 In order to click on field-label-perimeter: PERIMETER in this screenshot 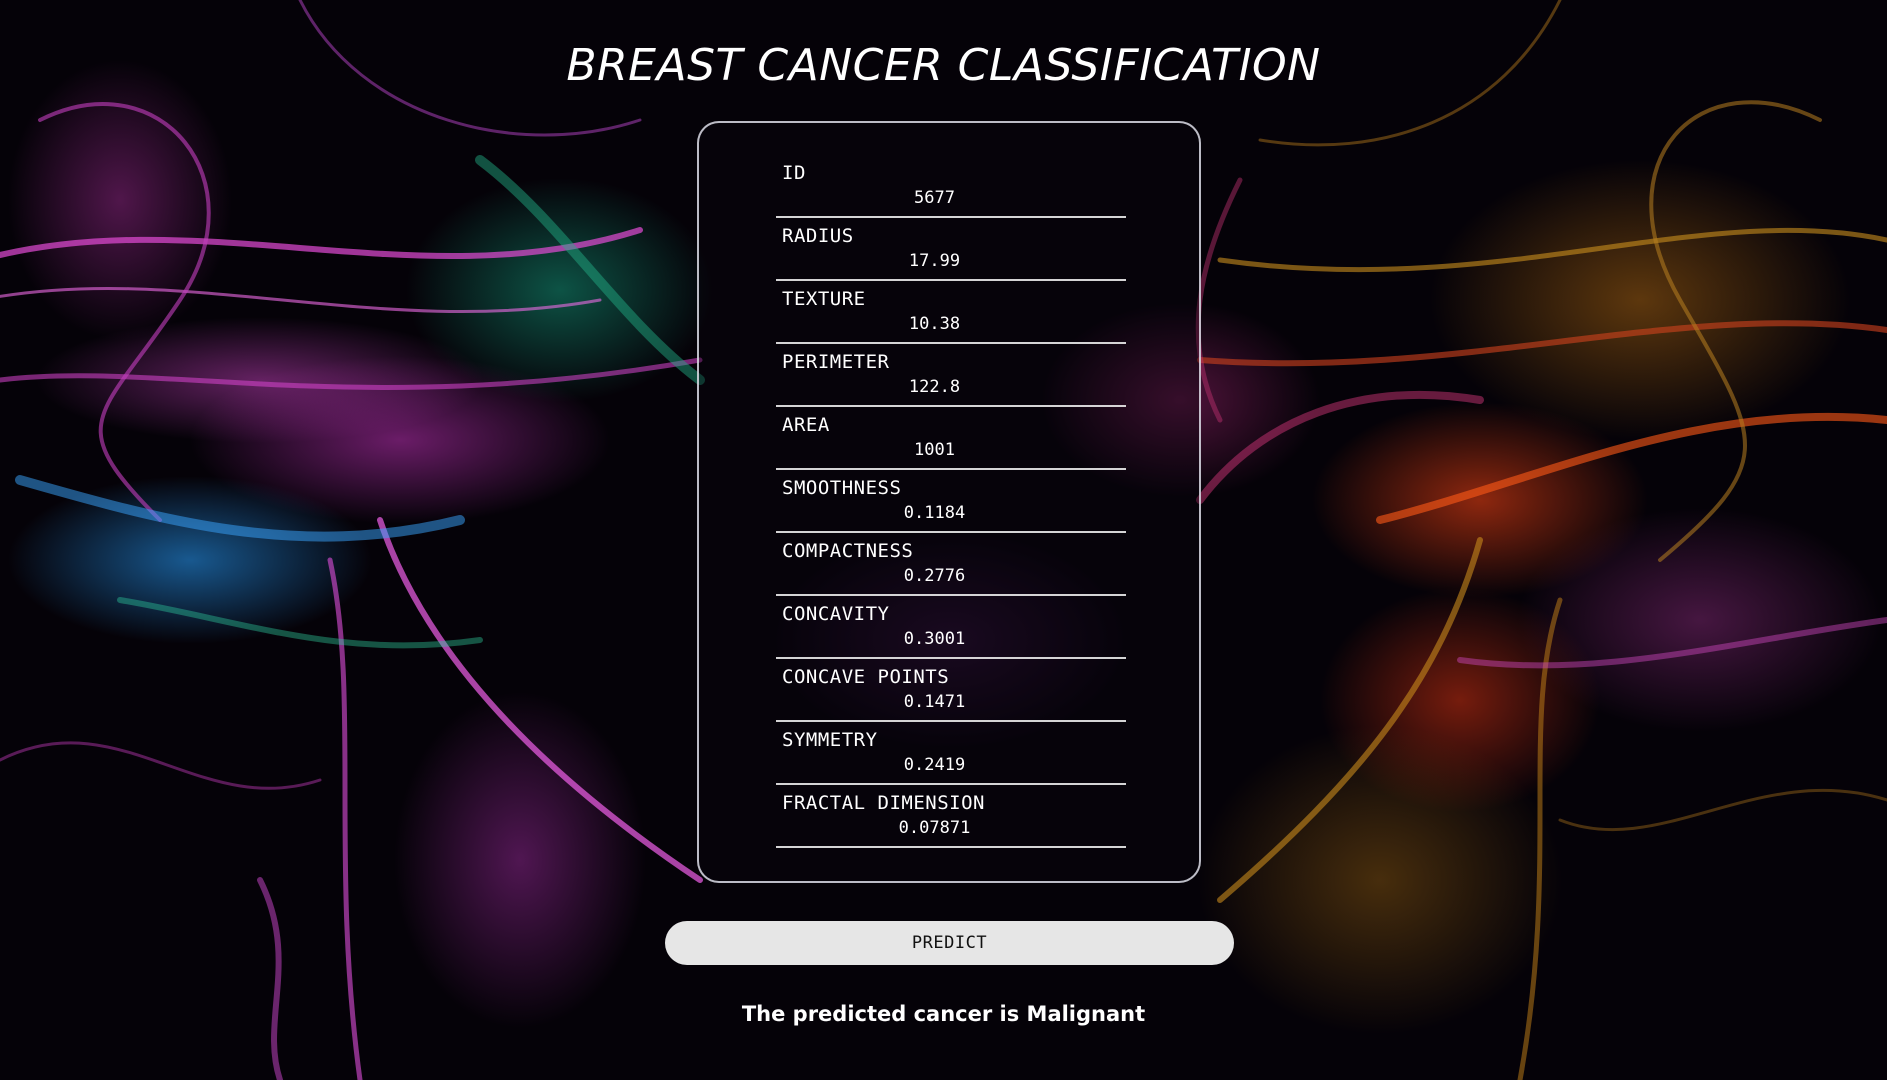, I will do `click(836, 362)`.